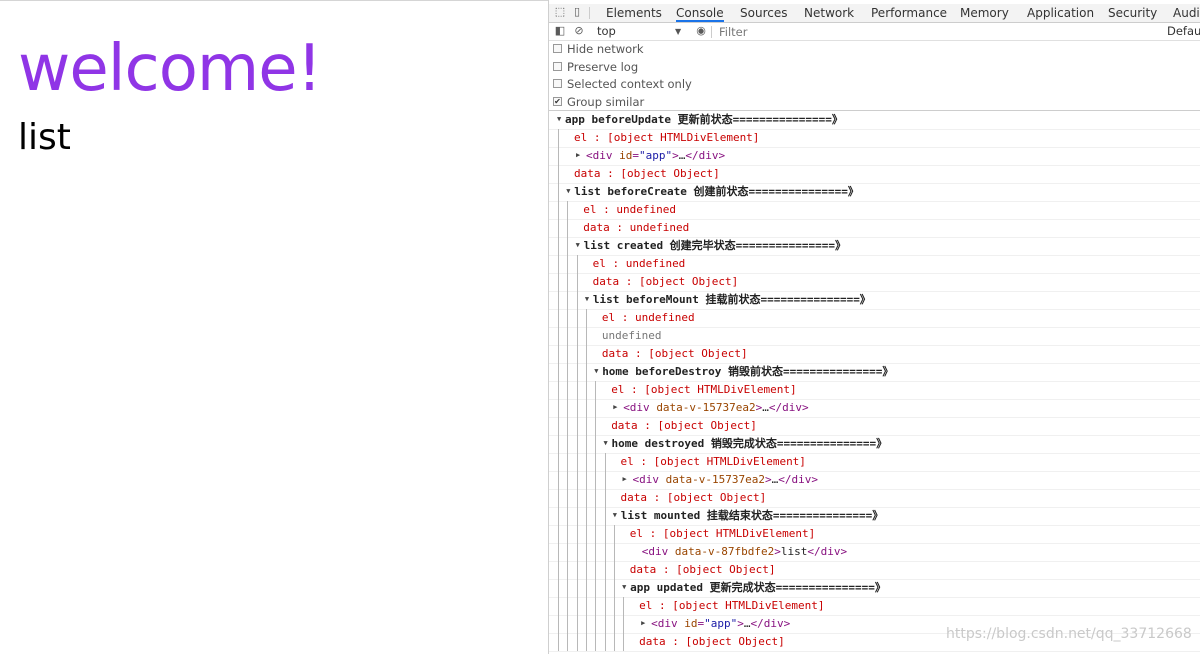 This screenshot has width=1200, height=654. What do you see at coordinates (874, 156) in the screenshot?
I see `log-row: ▶ <div id="app">…</div>` at bounding box center [874, 156].